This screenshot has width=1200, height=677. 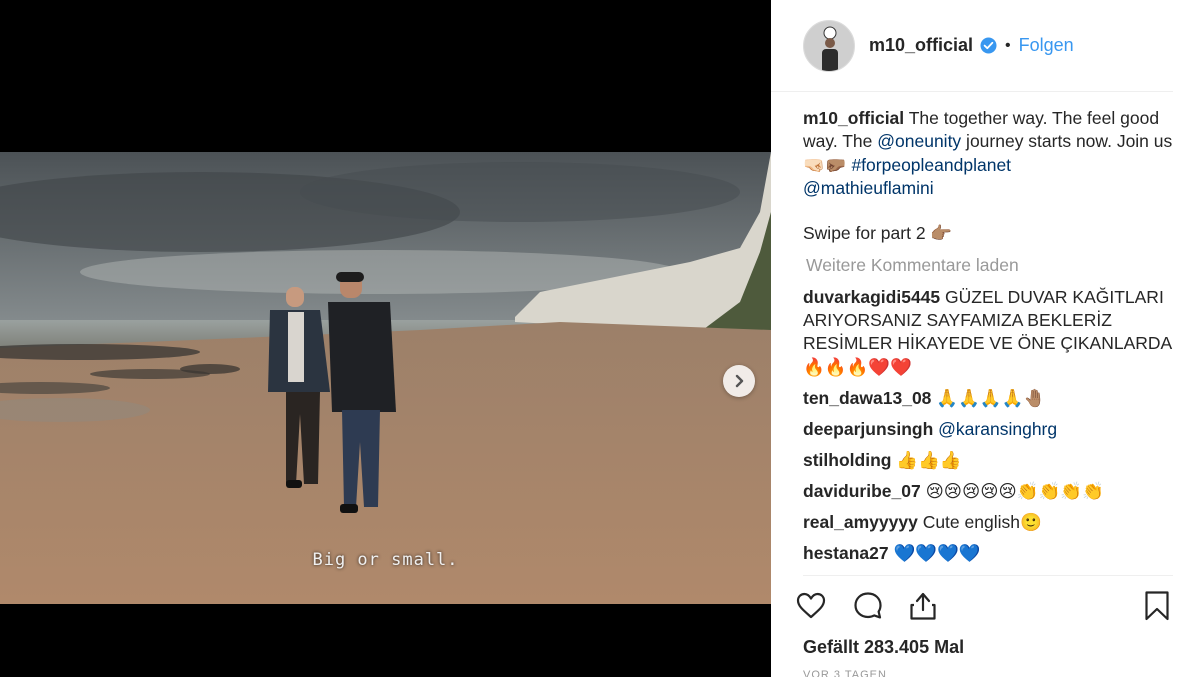 What do you see at coordinates (919, 141) in the screenshot?
I see `caption-mention-oneunity: @oneunity` at bounding box center [919, 141].